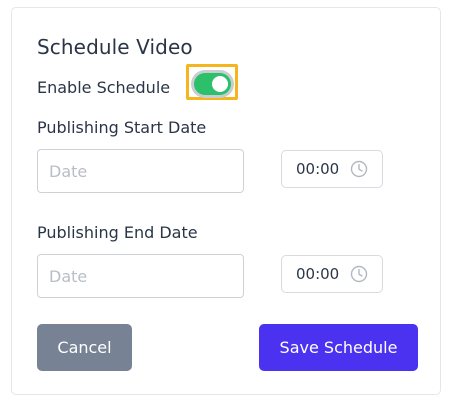  Describe the element at coordinates (318, 169) in the screenshot. I see `start-time-value: 00:00` at that location.